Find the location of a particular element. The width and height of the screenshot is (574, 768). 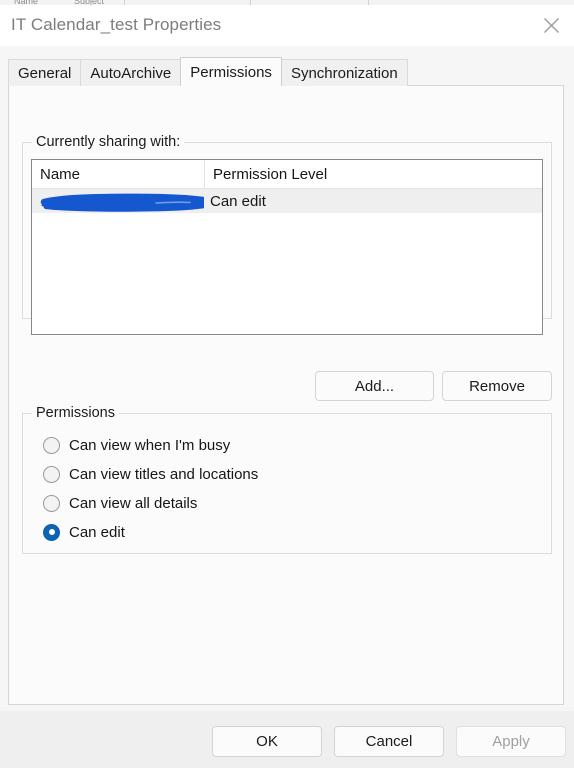

tab-label: General is located at coordinates (45, 73).